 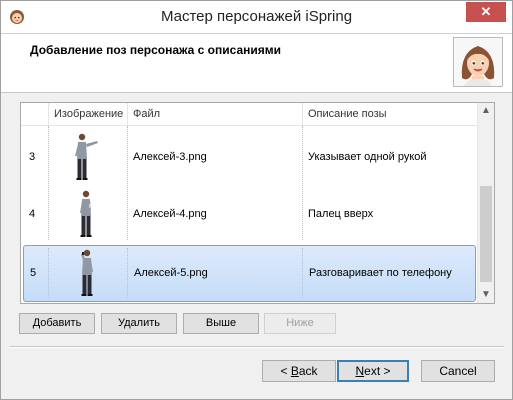 What do you see at coordinates (32, 157) in the screenshot?
I see `row-number: 3` at bounding box center [32, 157].